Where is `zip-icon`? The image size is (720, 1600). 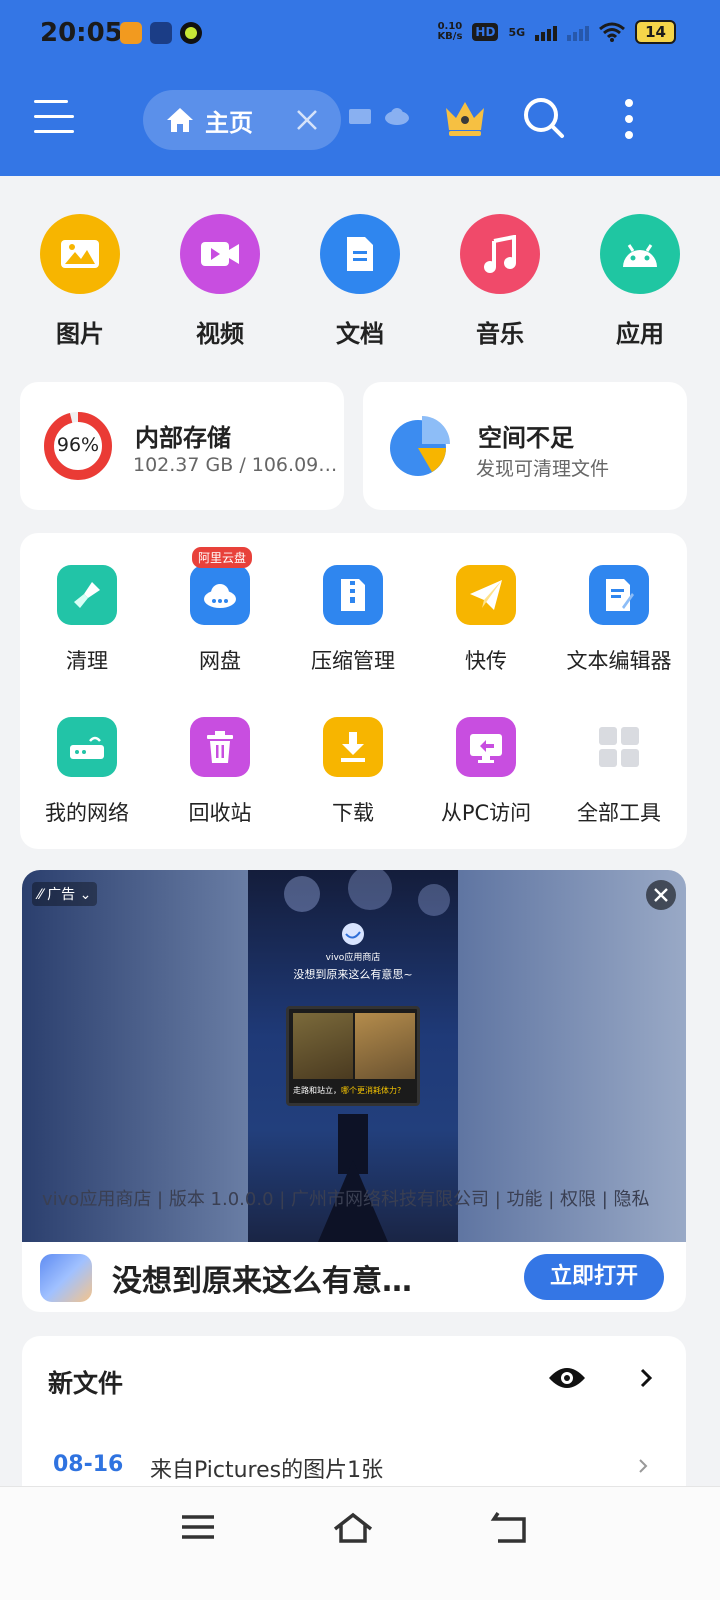 zip-icon is located at coordinates (353, 595).